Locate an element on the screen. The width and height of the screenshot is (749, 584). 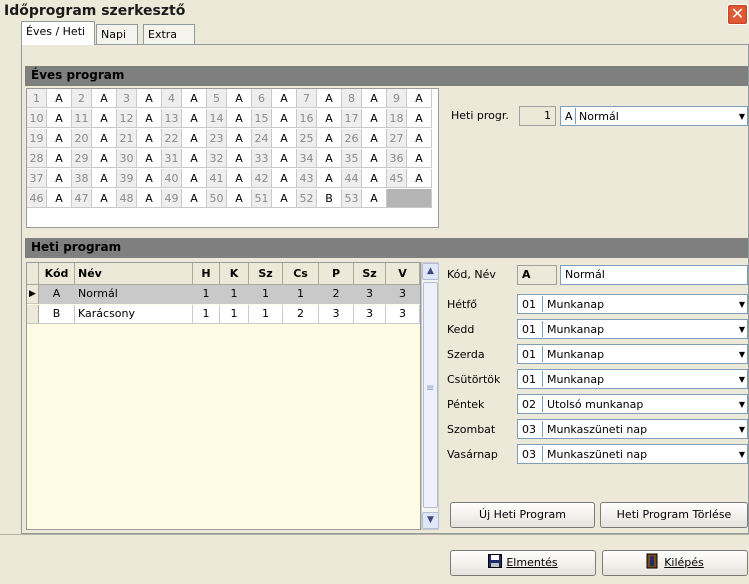
column-header: Kód is located at coordinates (57, 274).